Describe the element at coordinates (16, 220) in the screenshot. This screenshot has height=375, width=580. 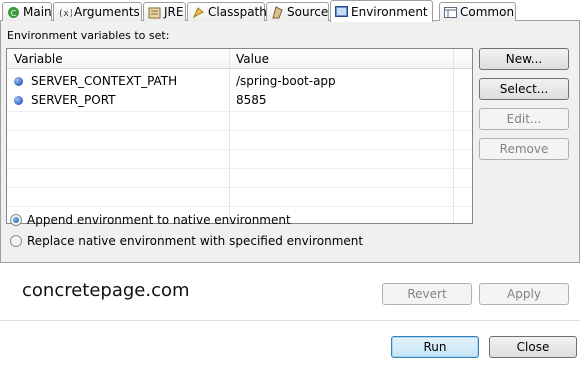
I see `append-radio` at that location.